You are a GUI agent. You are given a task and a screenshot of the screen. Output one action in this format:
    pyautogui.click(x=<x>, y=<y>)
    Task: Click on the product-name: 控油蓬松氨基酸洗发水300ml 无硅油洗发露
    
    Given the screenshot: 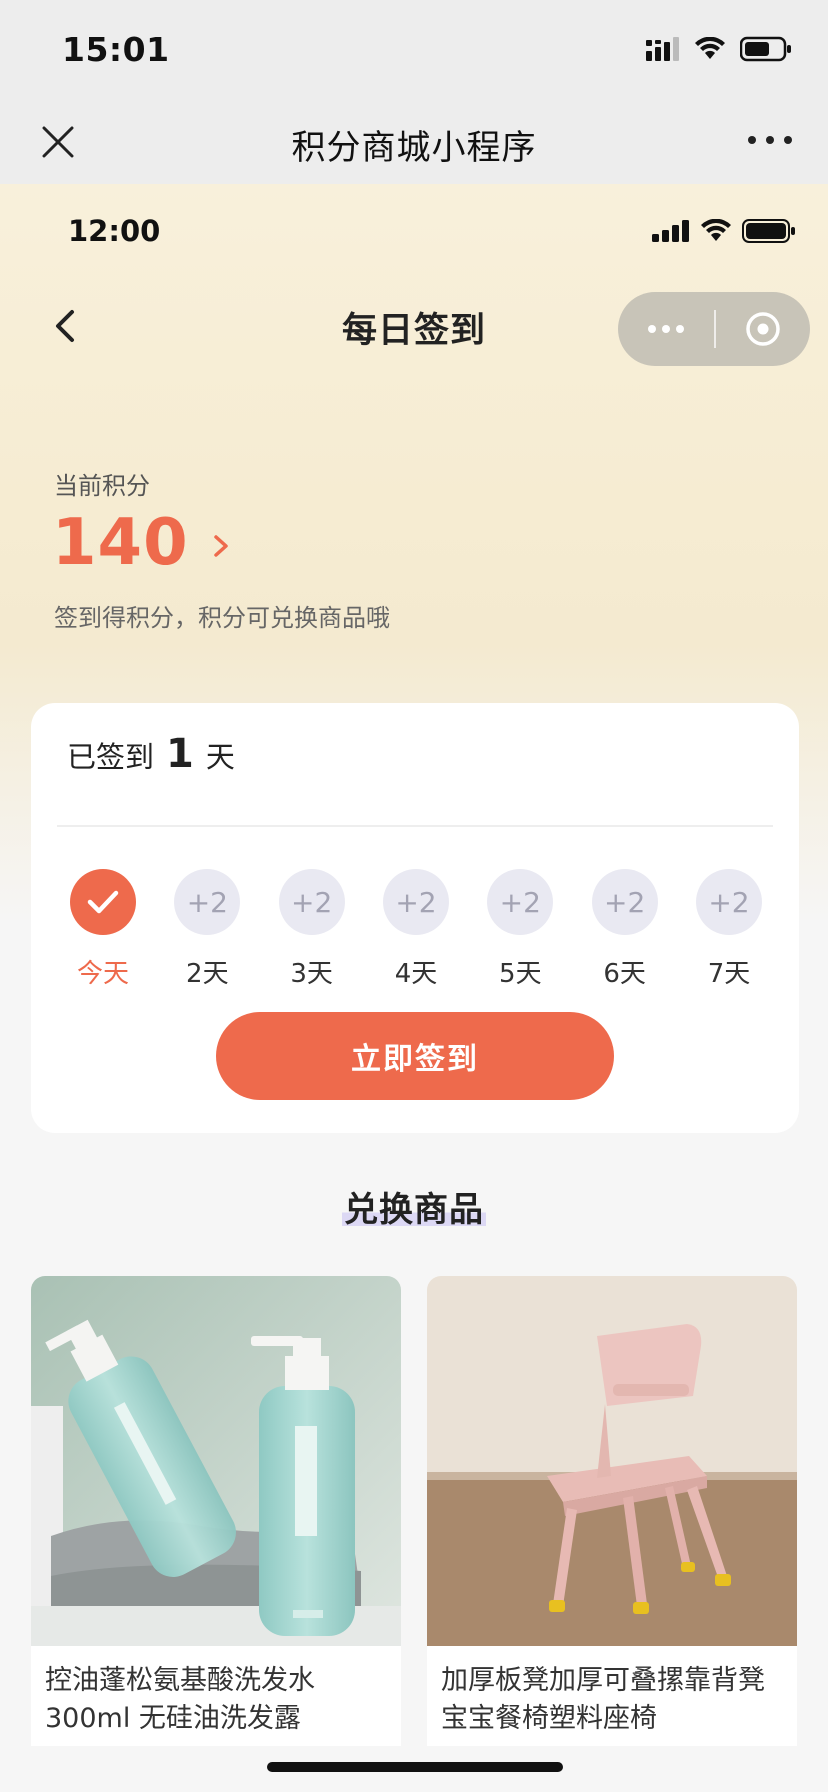 What is the action you would take?
    pyautogui.click(x=180, y=1699)
    